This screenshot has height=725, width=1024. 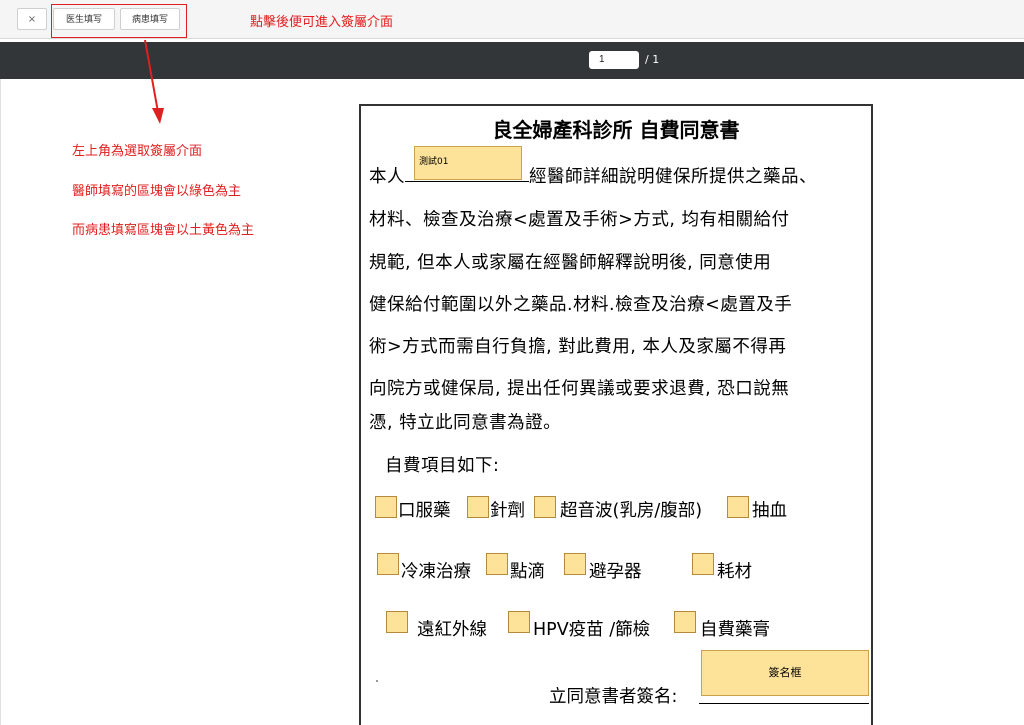 I want to click on checkbox-iv-drip, so click(x=497, y=564).